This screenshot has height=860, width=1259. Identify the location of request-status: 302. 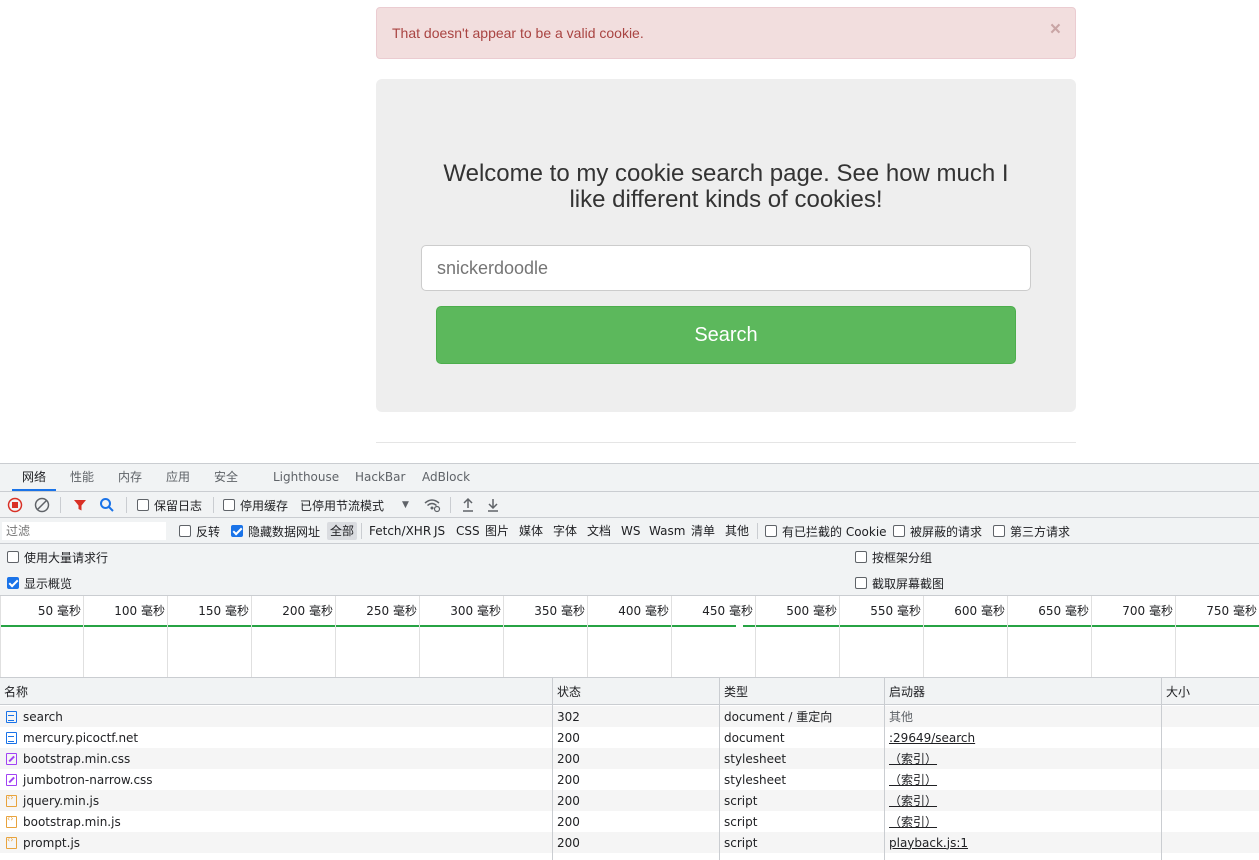
(568, 716).